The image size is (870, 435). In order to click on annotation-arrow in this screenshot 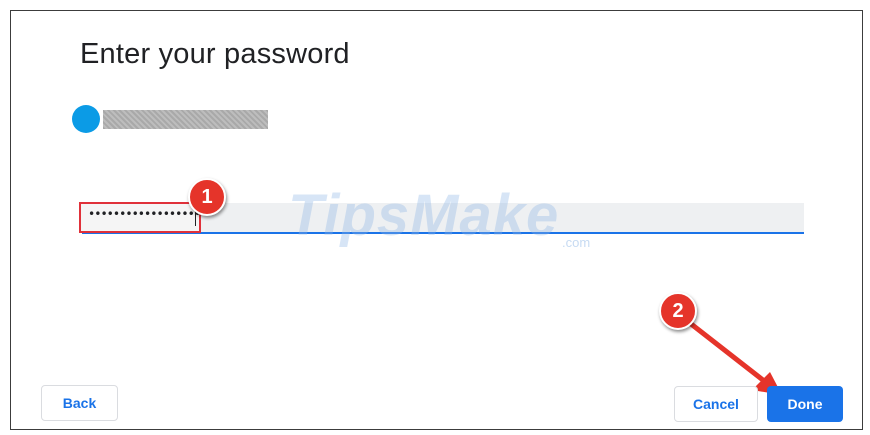, I will do `click(732, 356)`.